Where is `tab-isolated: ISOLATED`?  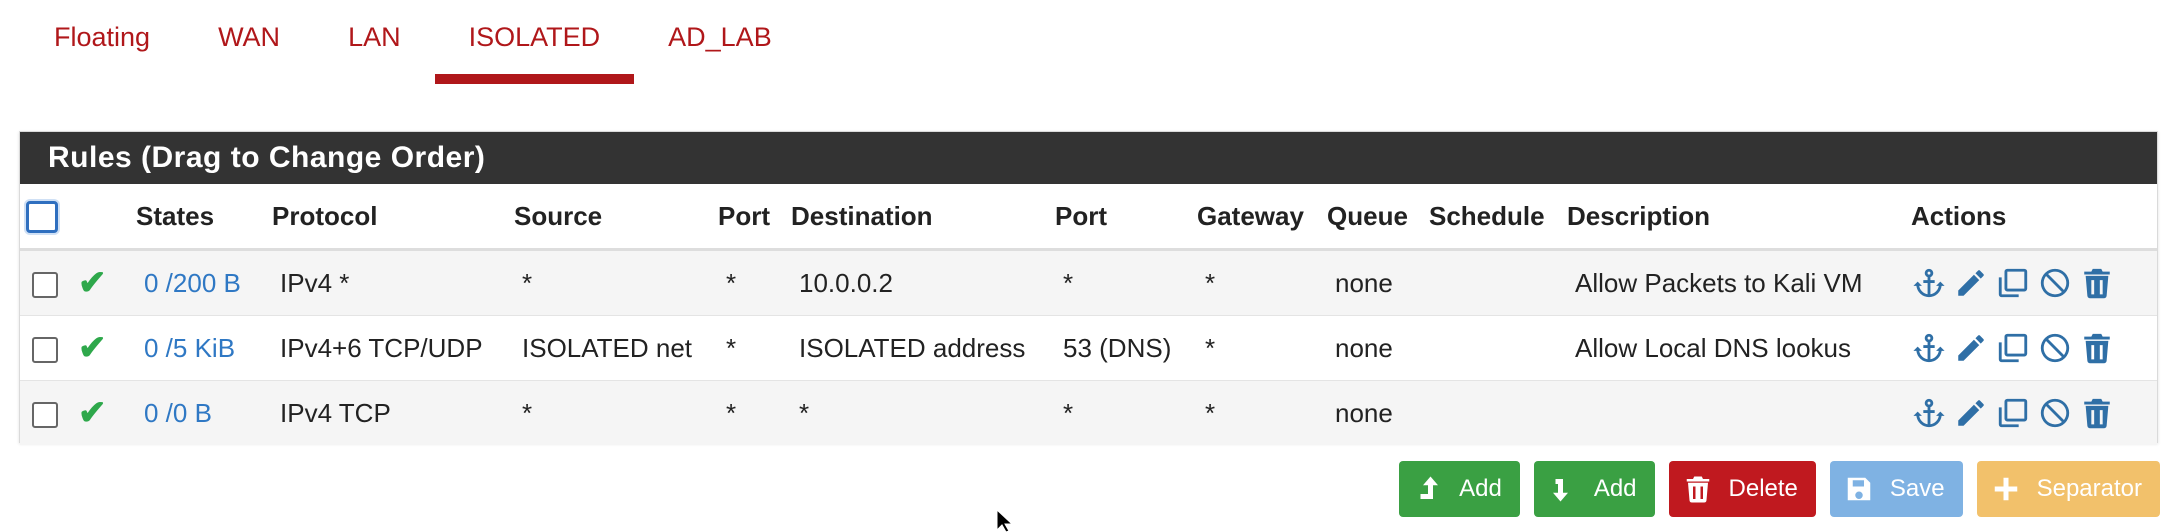 tab-isolated: ISOLATED is located at coordinates (534, 42).